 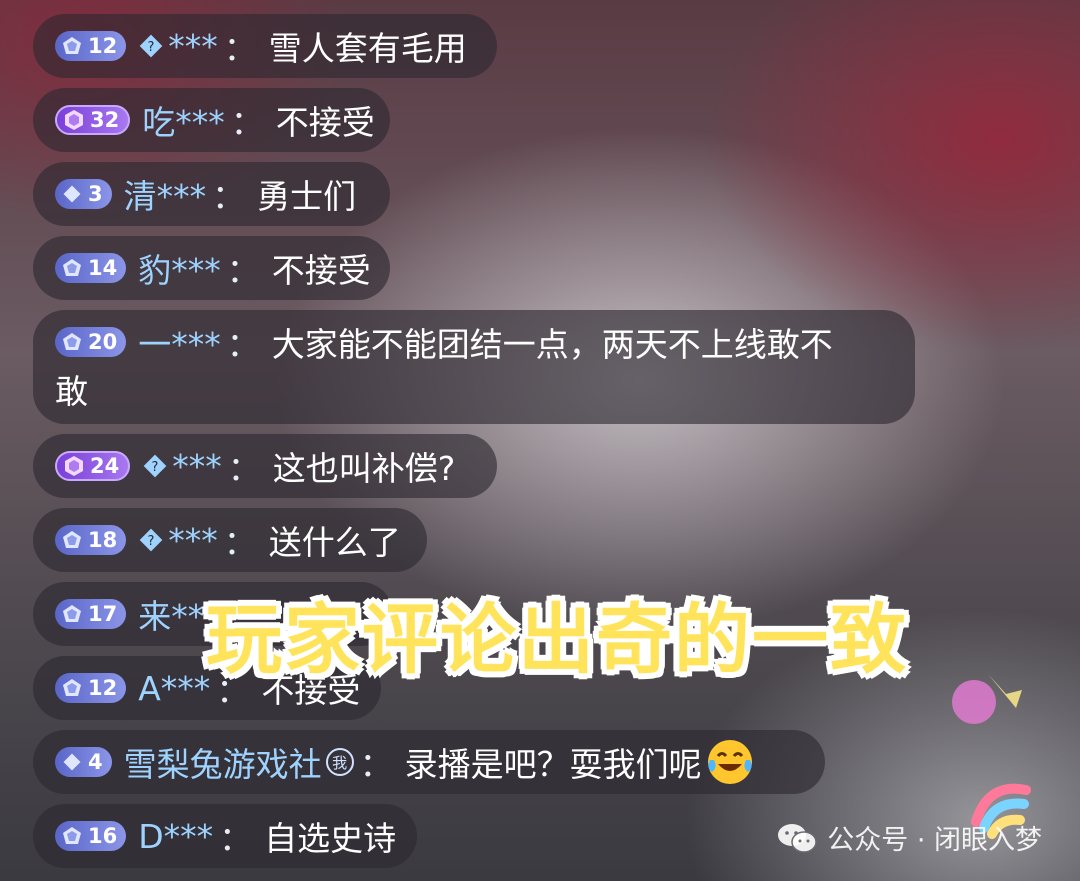 I want to click on comment-row: 12 ? *** ： 雪人套有毛用, so click(x=265, y=46).